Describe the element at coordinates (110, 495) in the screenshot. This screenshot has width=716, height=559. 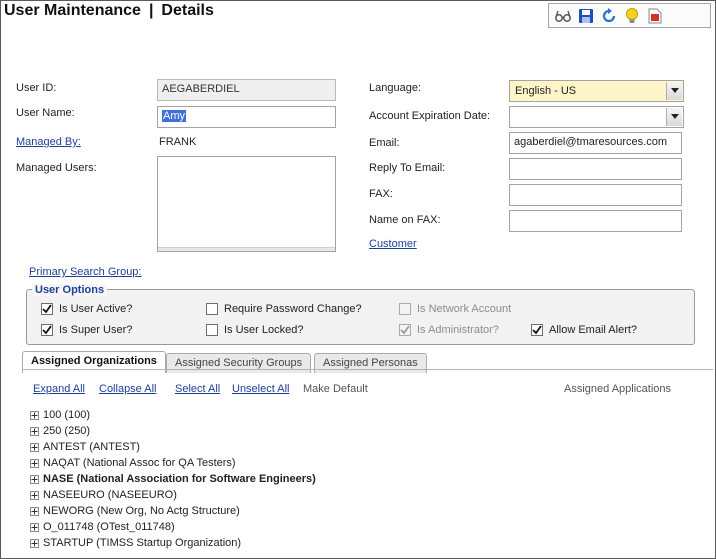
I see `tree-item-label: NASEEURO (NASEEURO)` at that location.